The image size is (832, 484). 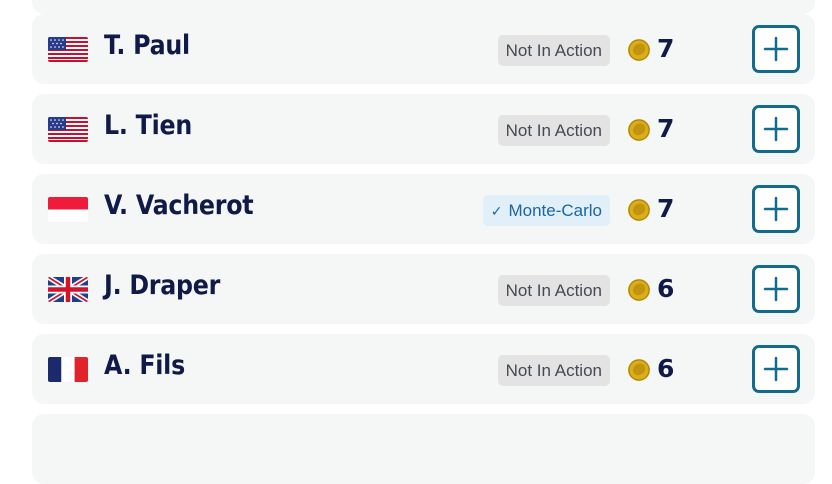 I want to click on player-card: A. Fils Not In Action 6, so click(x=423, y=369).